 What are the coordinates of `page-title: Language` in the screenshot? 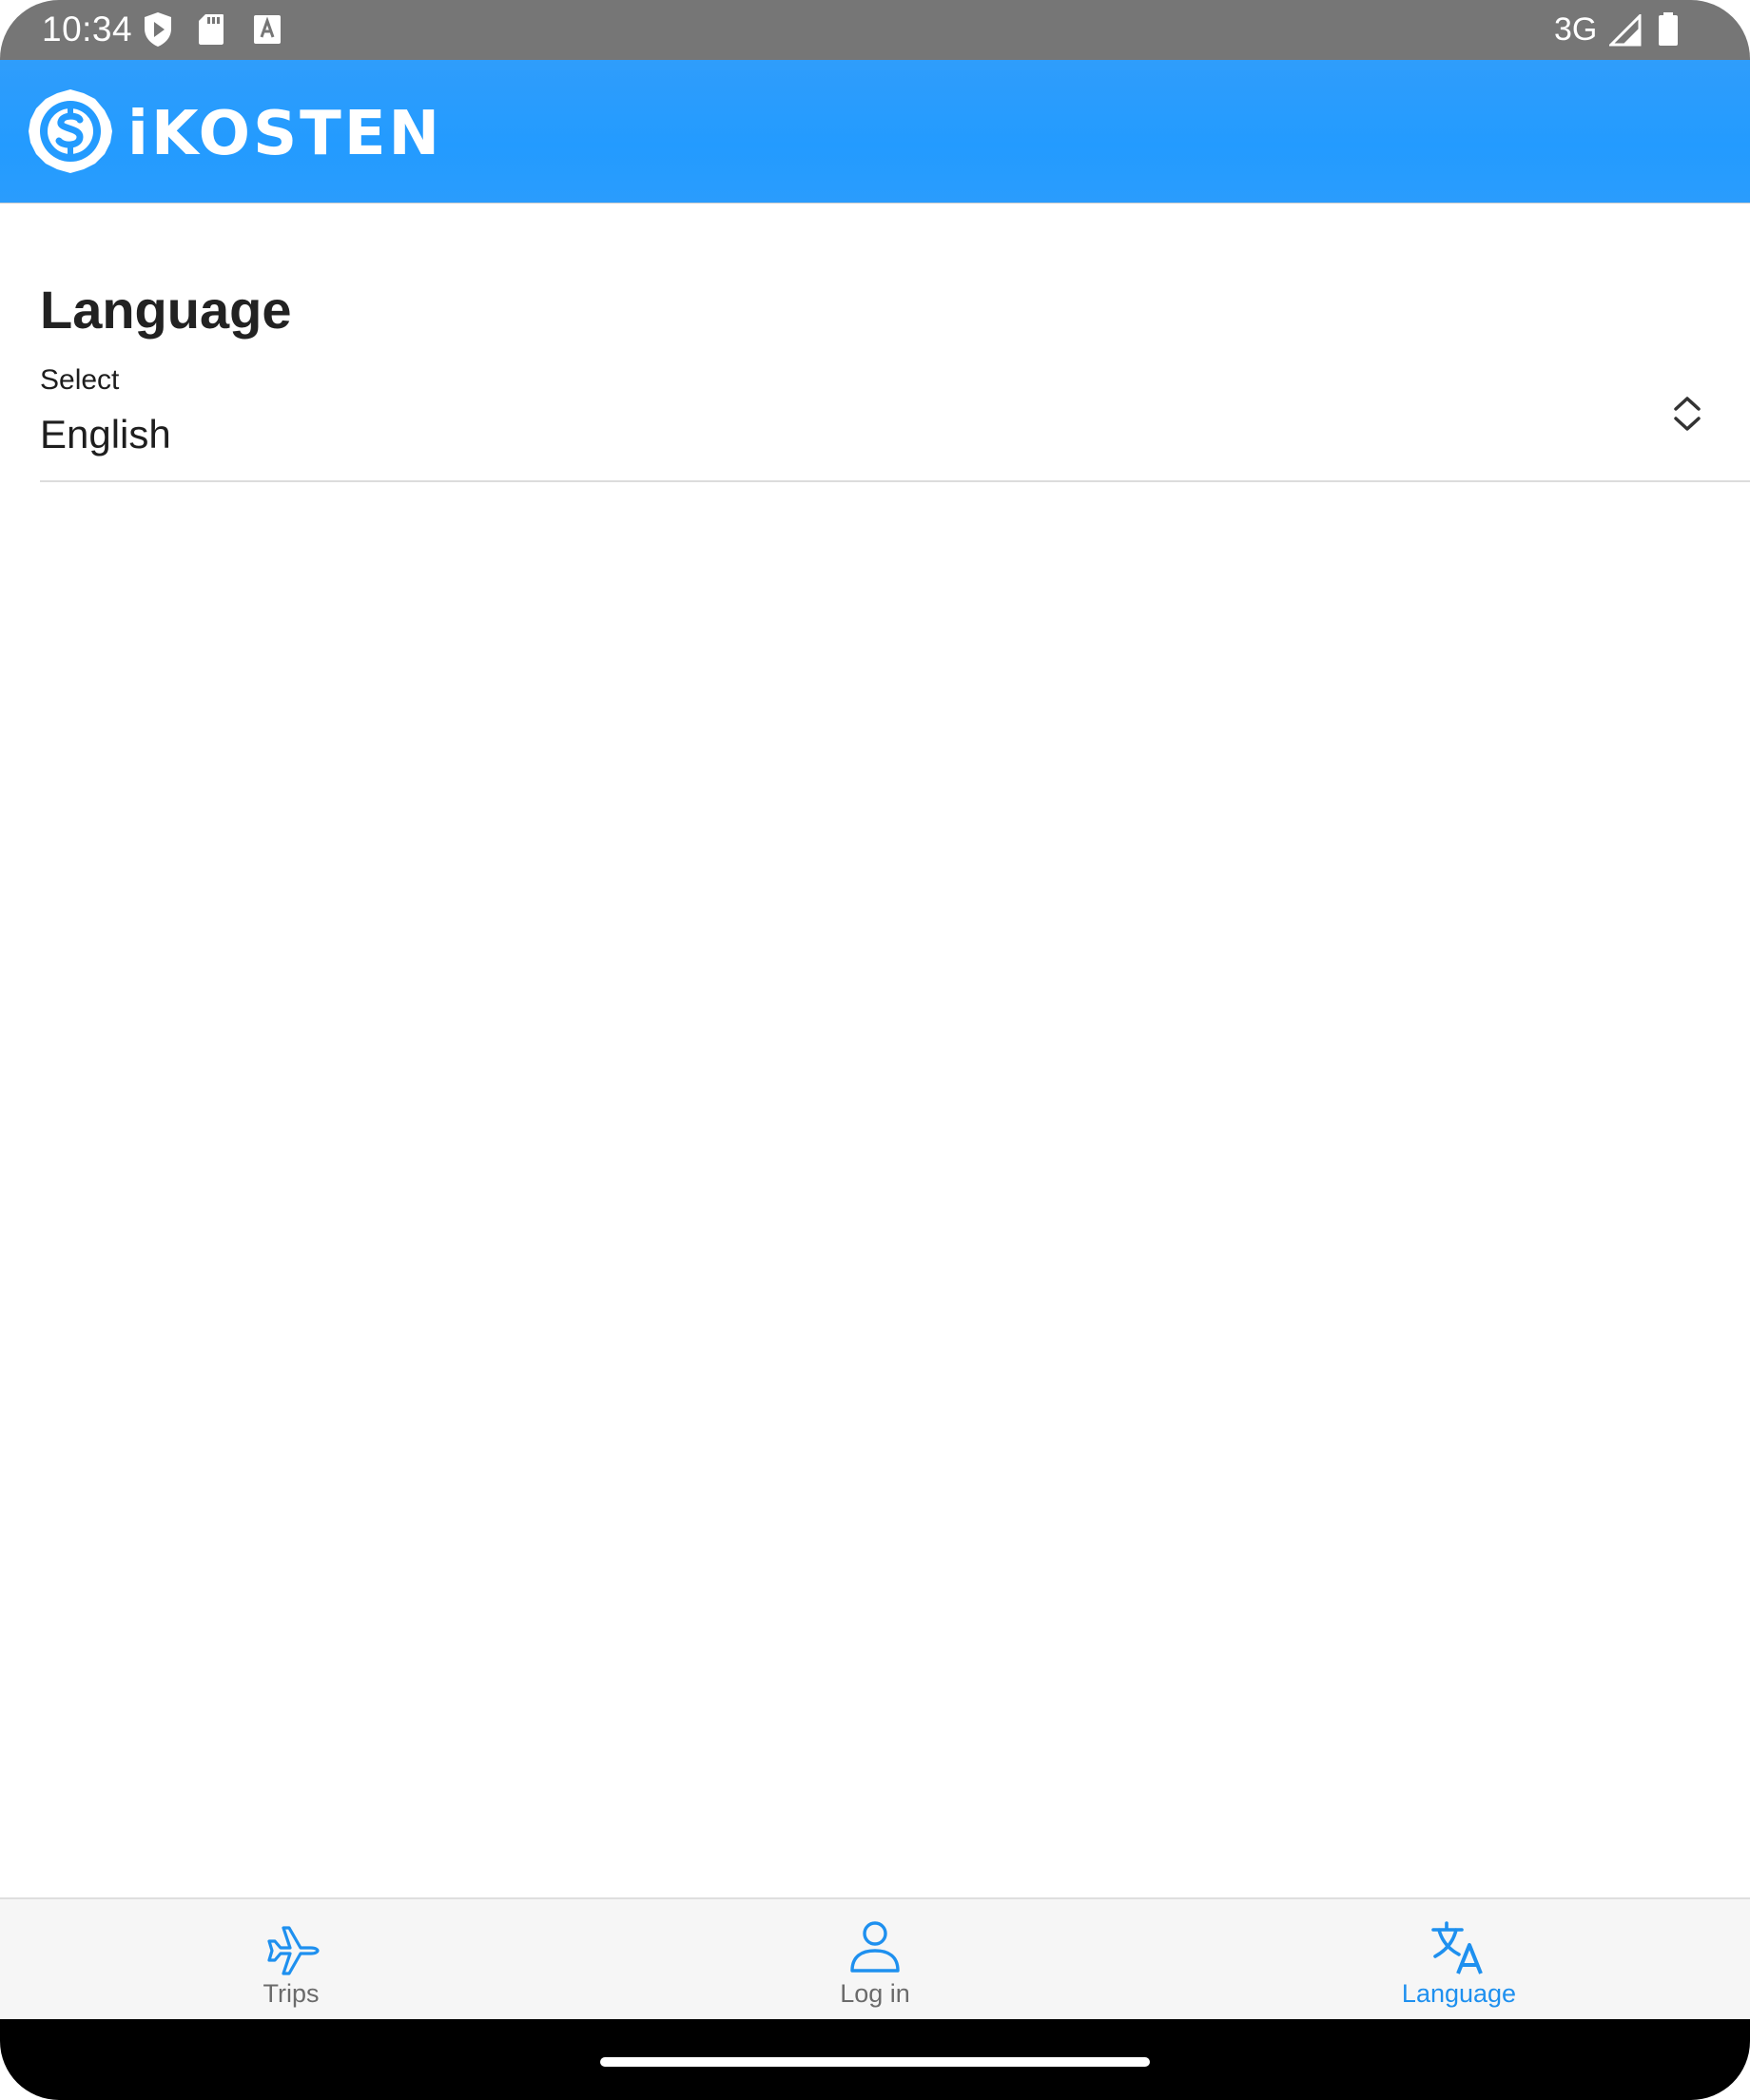 It's located at (166, 310).